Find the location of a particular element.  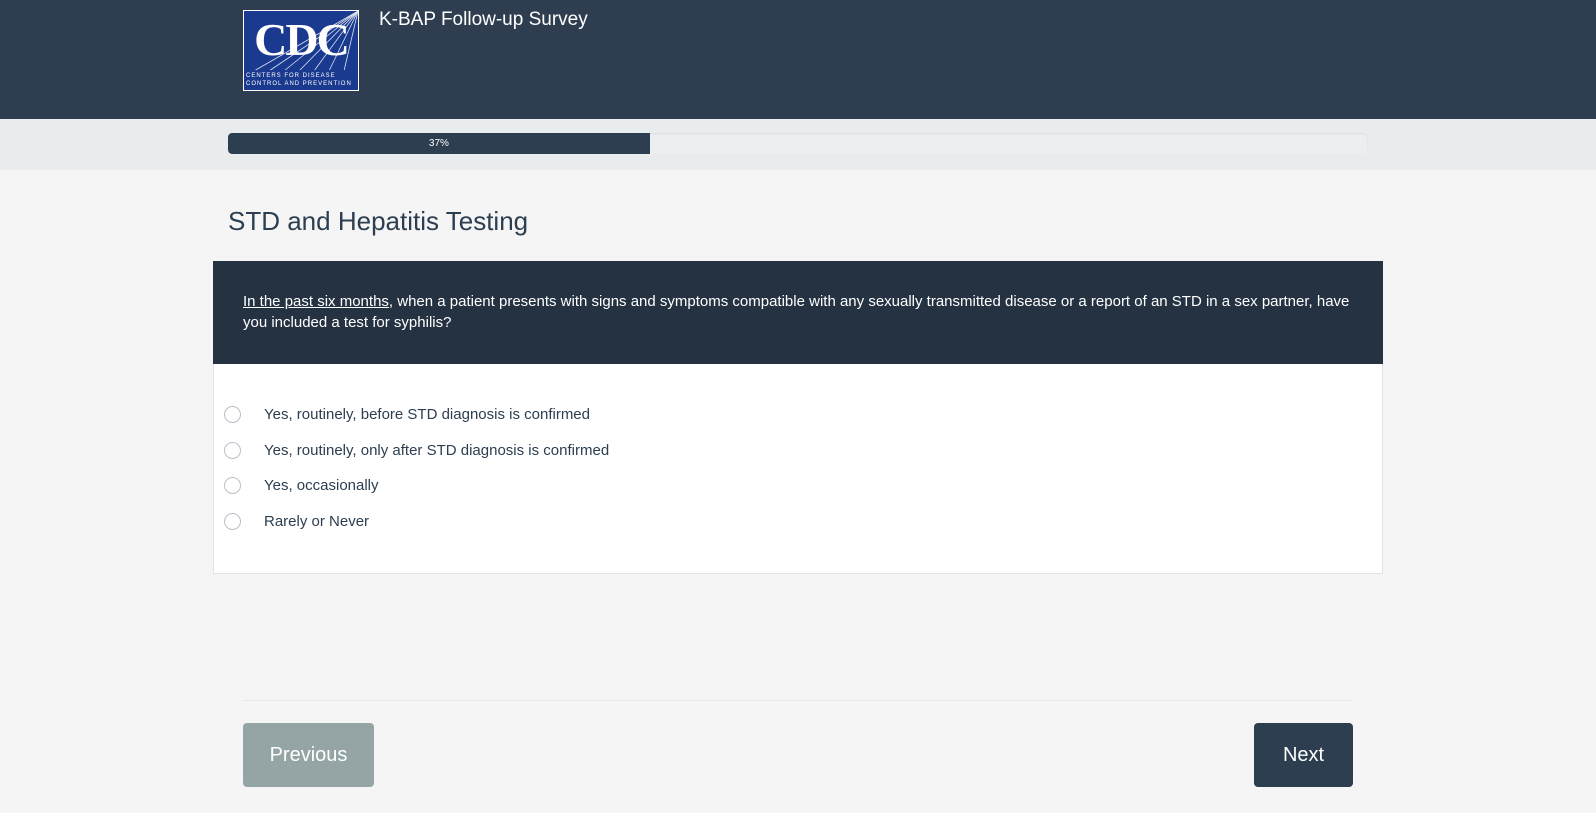

progress-bar: 37% is located at coordinates (798, 143).